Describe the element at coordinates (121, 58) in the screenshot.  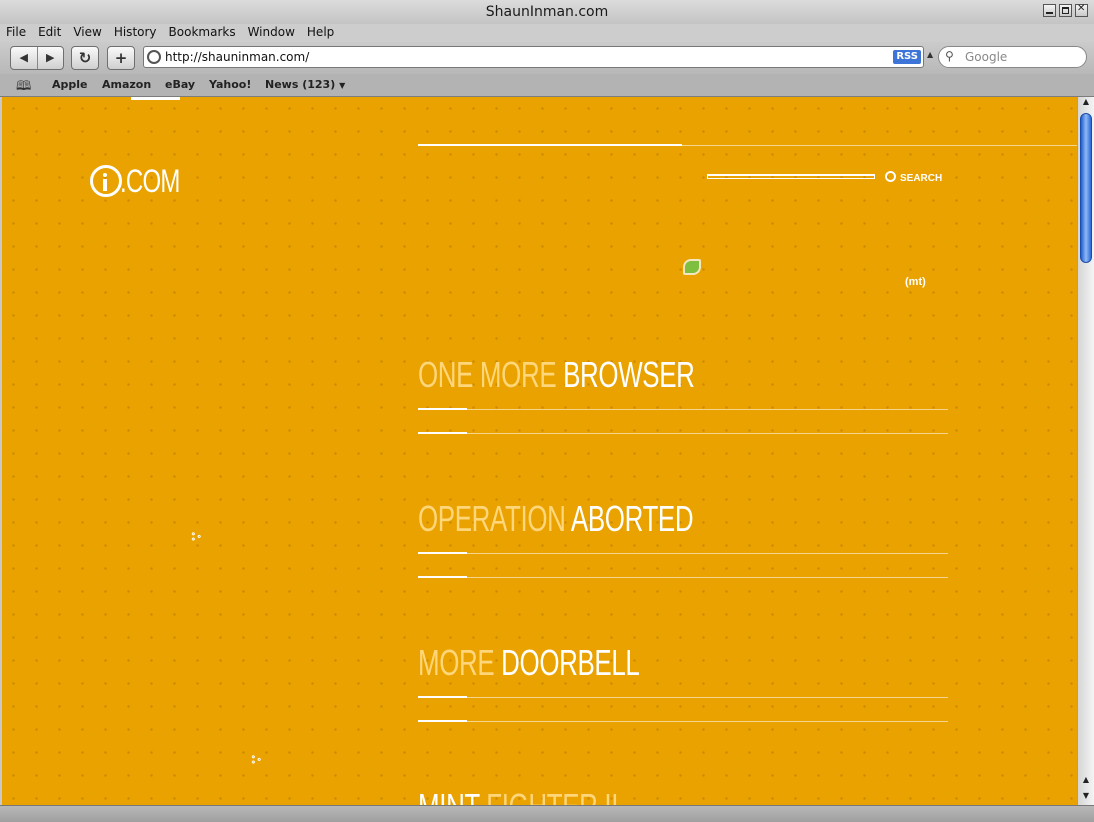
I see `add-bookmark-button: +` at that location.